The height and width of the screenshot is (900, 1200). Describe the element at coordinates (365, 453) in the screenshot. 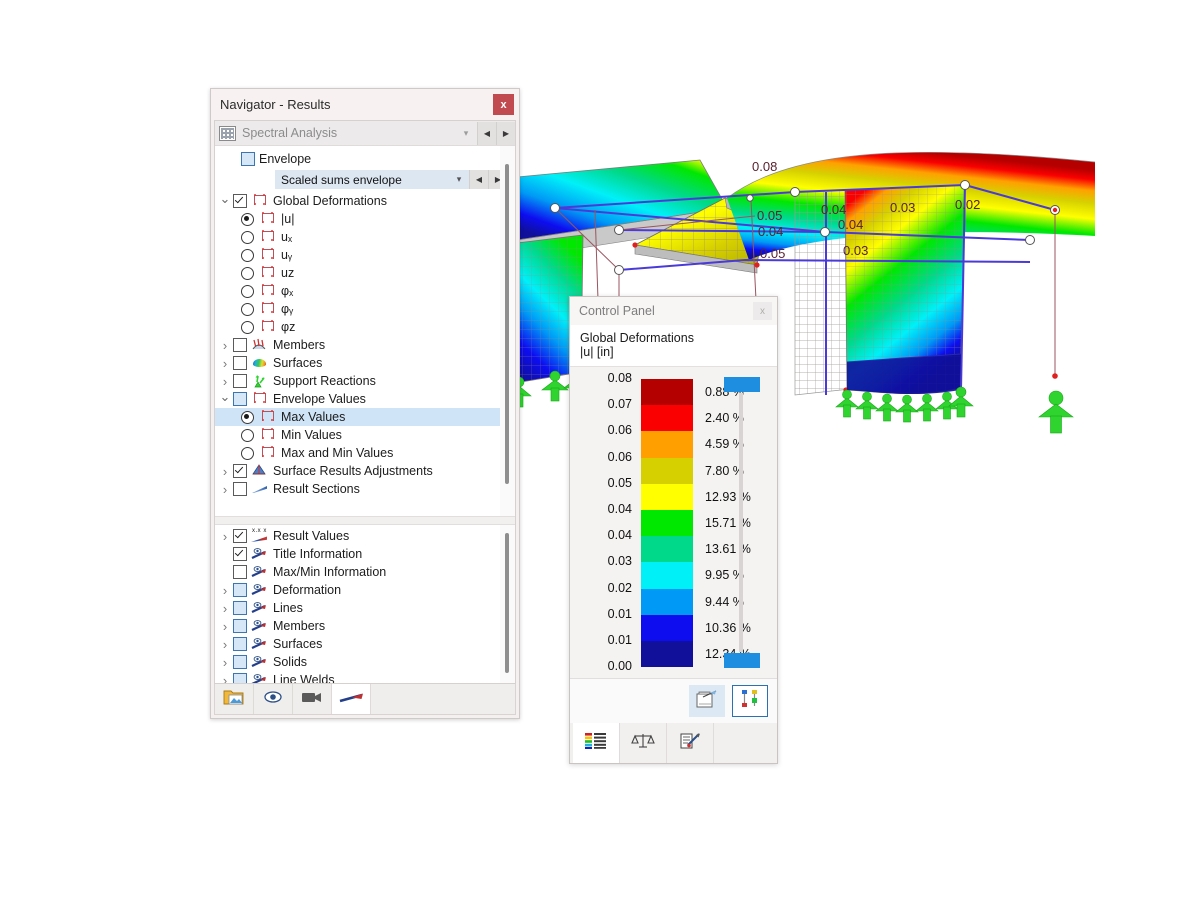

I see `tree-item-max-and-min-values: Max and Min Values` at that location.